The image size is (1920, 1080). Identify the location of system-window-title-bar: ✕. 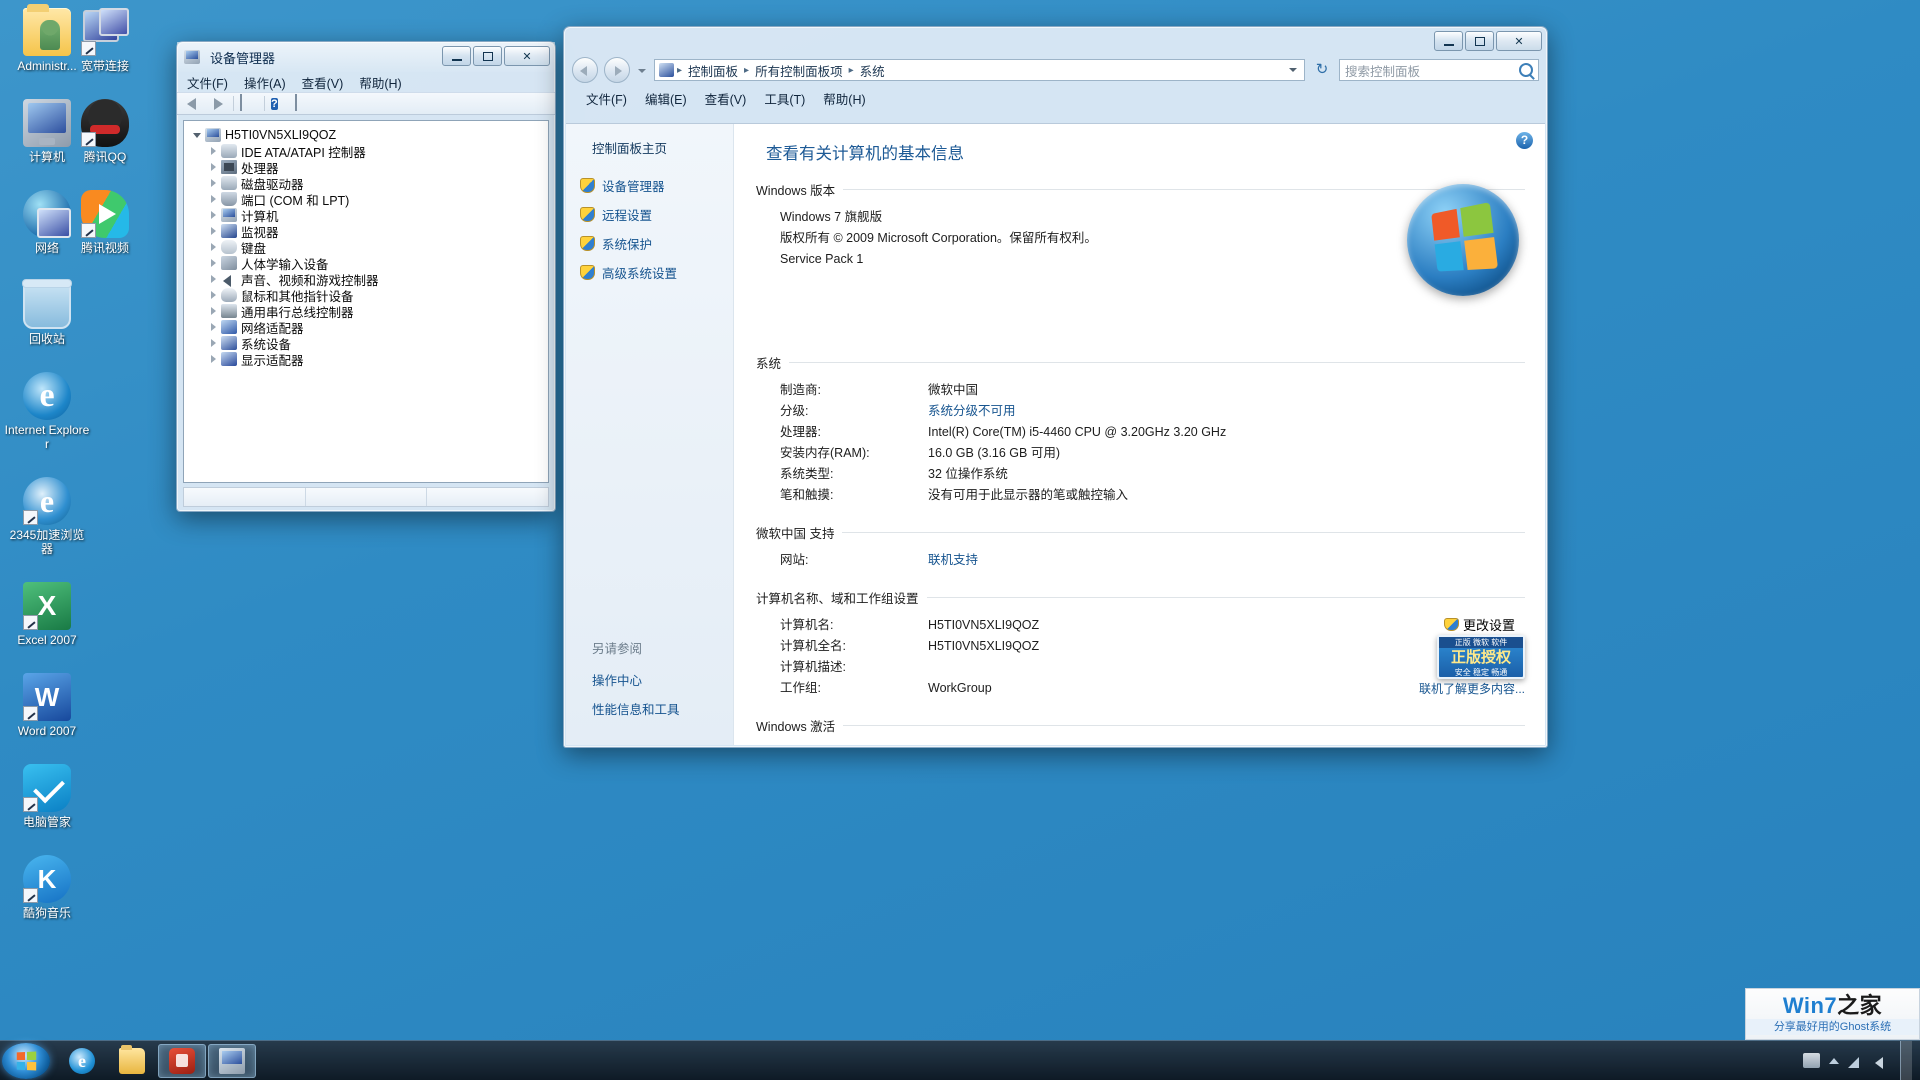
(1055, 40).